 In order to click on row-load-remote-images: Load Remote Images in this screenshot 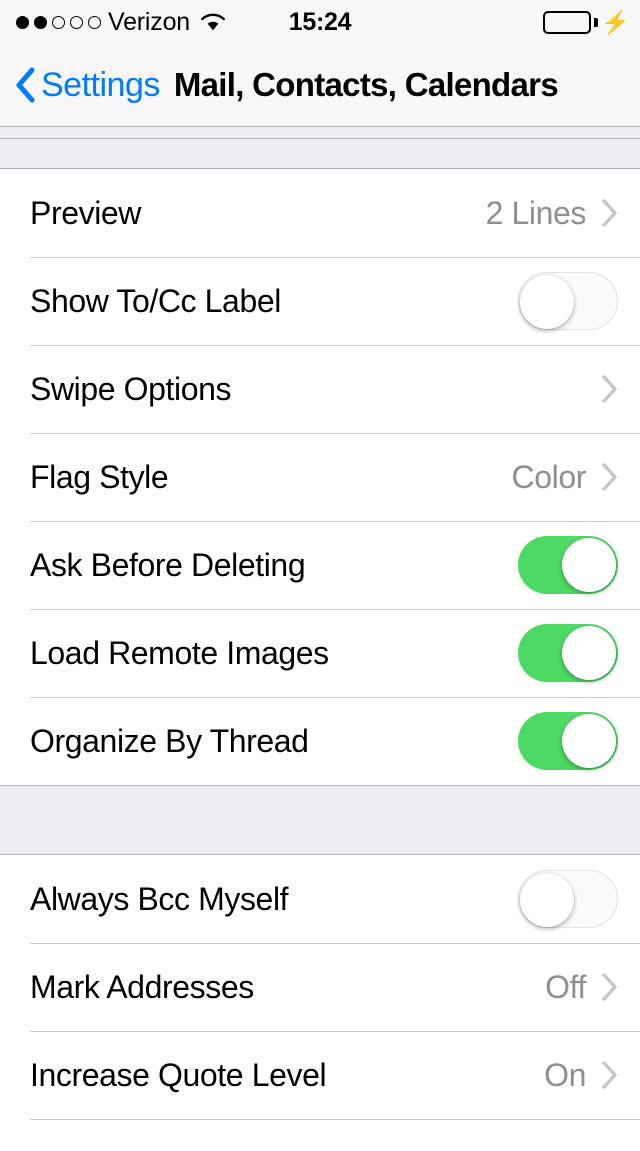, I will do `click(320, 653)`.